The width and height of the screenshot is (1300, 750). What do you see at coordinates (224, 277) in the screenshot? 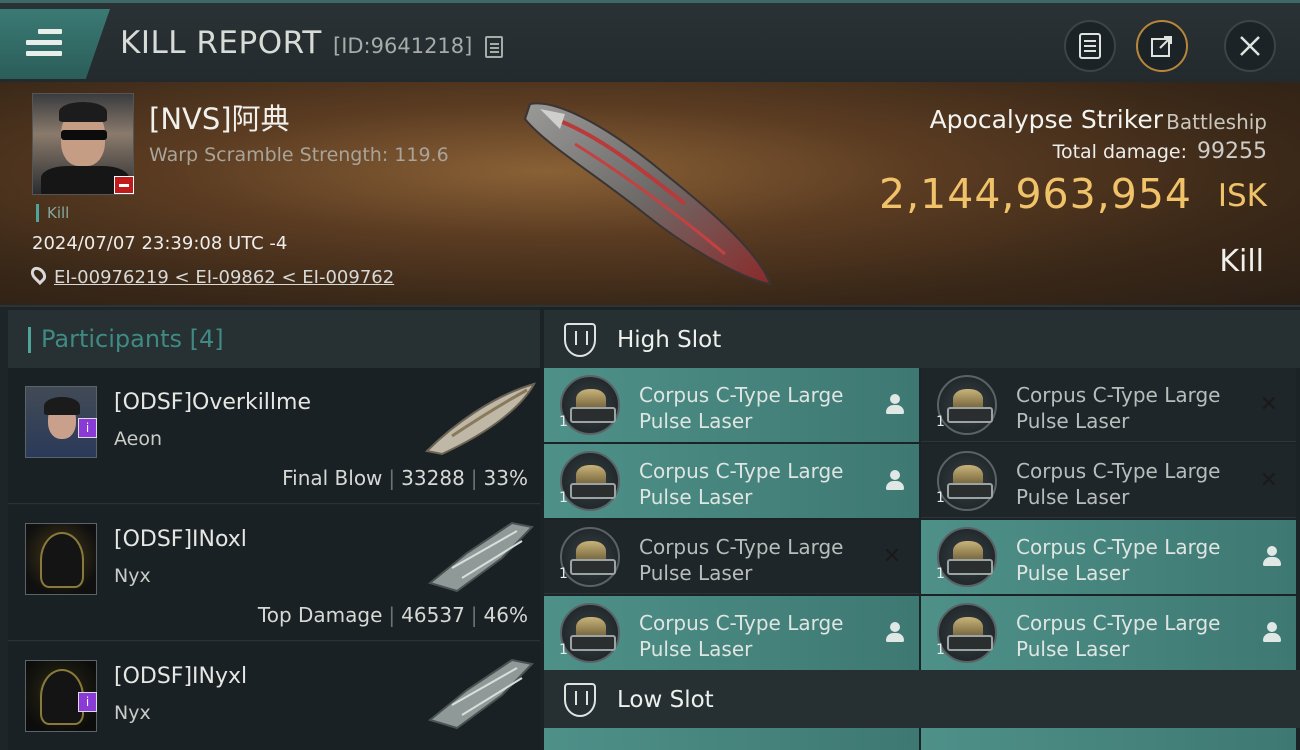
I see `location-link: EI-00976219 < EI-09862 < EI-009762` at bounding box center [224, 277].